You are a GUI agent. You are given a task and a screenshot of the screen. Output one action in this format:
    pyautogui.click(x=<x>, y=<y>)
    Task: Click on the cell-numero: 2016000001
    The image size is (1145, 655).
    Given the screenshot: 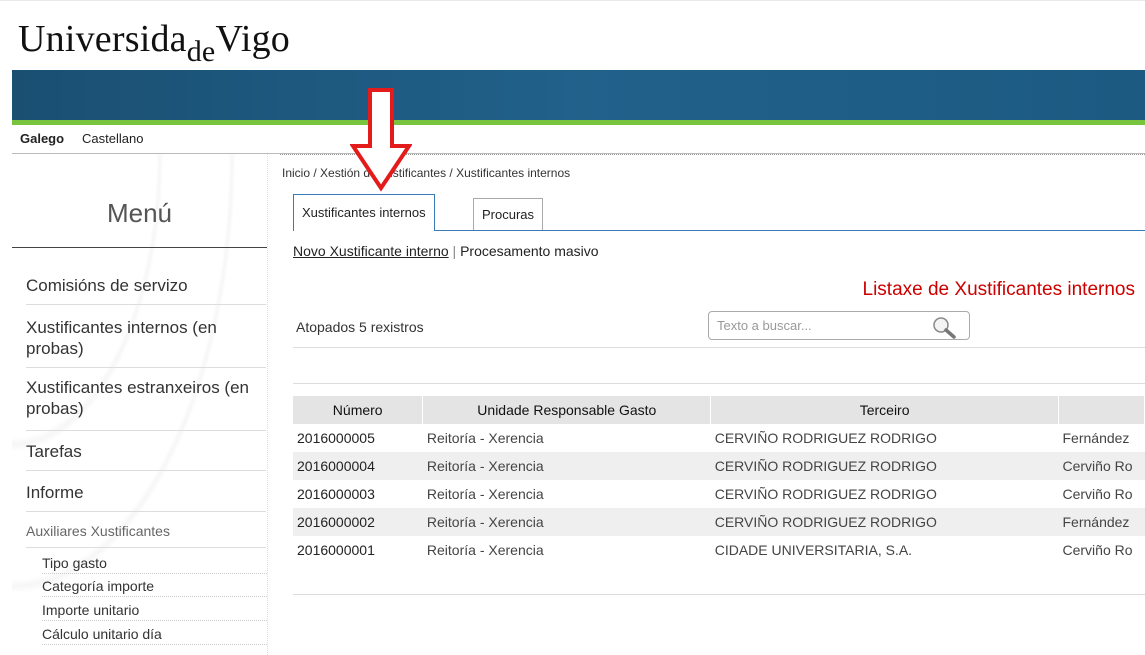 What is the action you would take?
    pyautogui.click(x=336, y=550)
    